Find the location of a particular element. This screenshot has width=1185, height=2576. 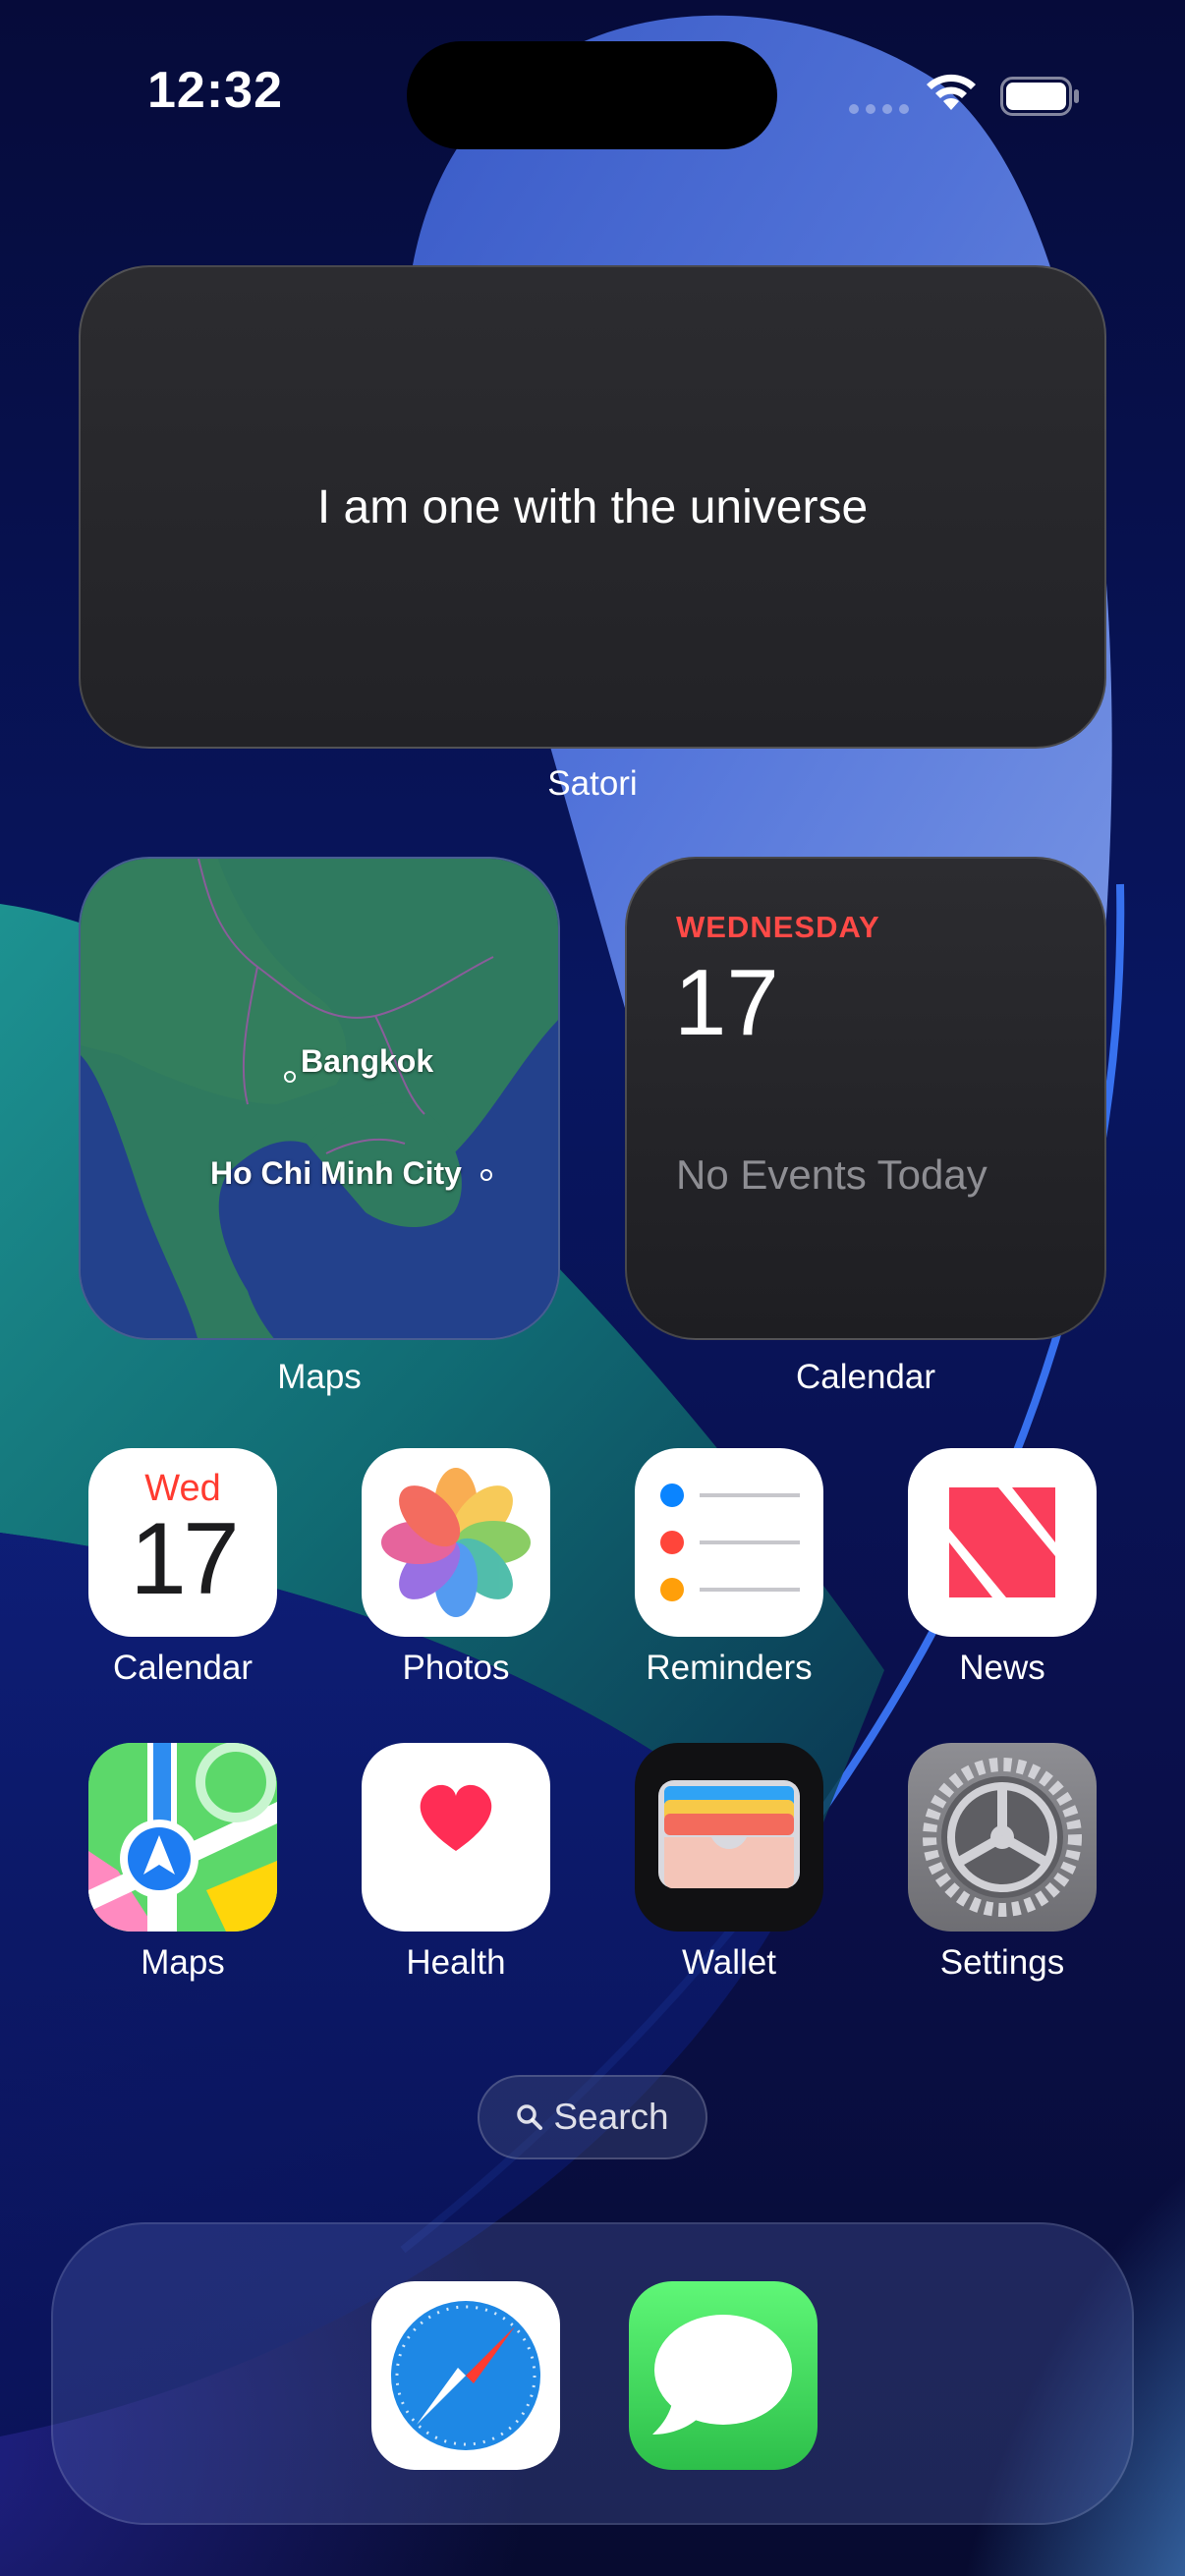

app-label: Maps is located at coordinates (183, 1962).